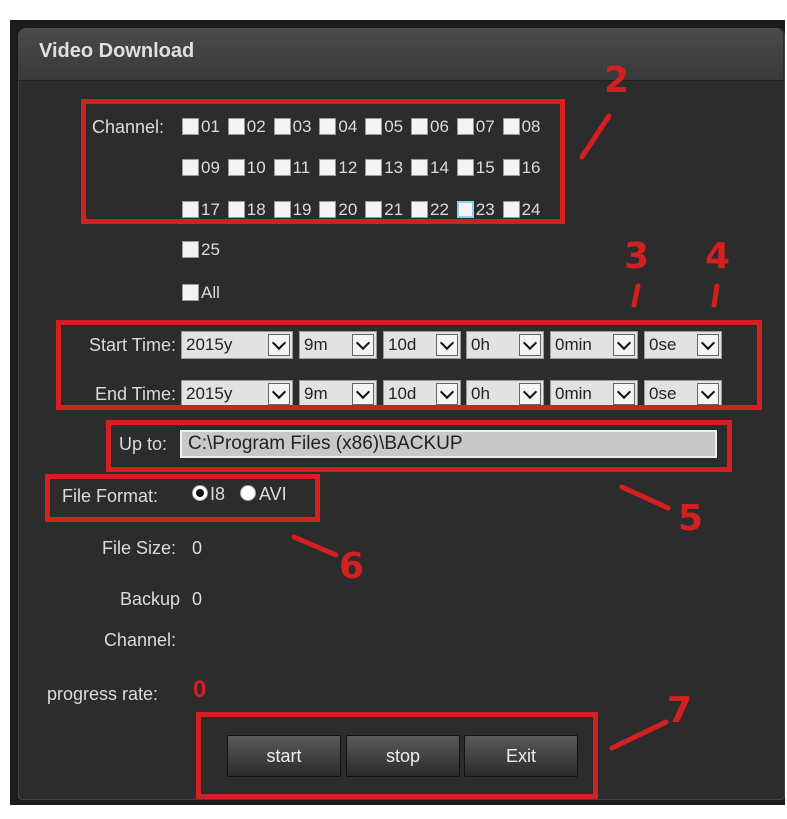 The height and width of the screenshot is (819, 787). What do you see at coordinates (718, 256) in the screenshot?
I see `annotation-number-4: 4` at bounding box center [718, 256].